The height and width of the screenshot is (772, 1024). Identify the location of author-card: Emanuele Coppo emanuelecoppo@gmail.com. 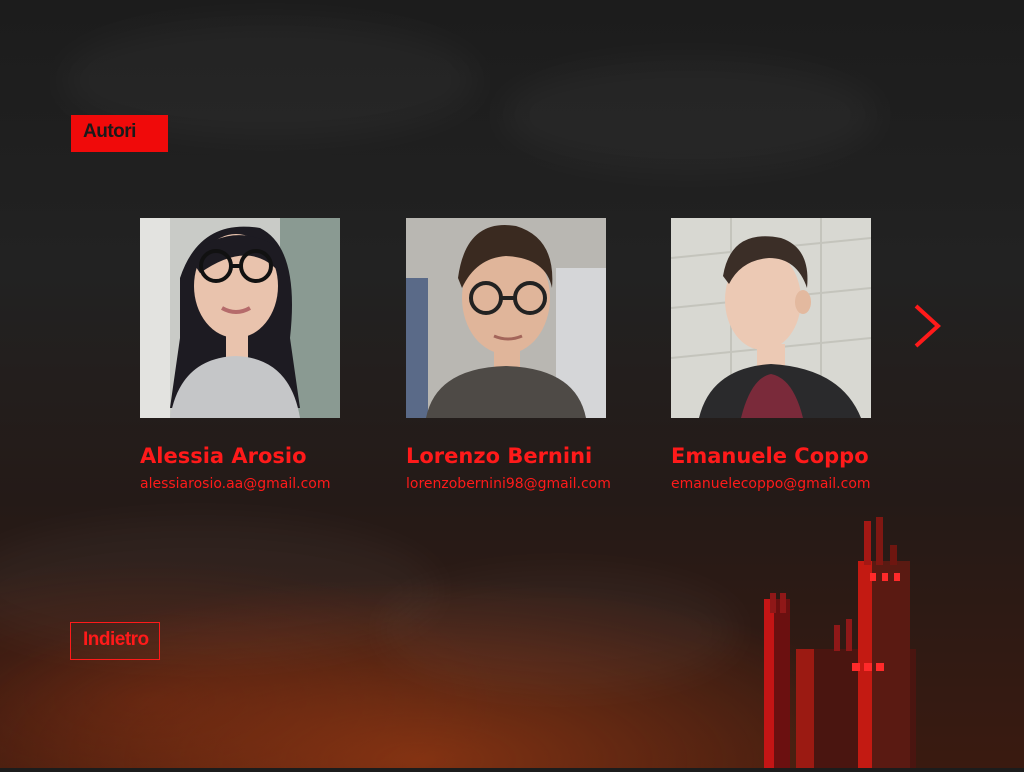
(791, 355).